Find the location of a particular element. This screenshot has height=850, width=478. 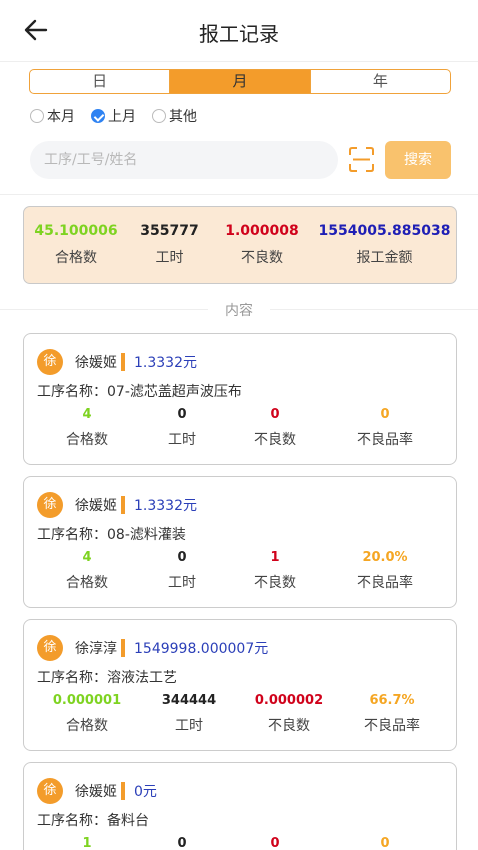

qualified-value: 0.000001 is located at coordinates (87, 700).